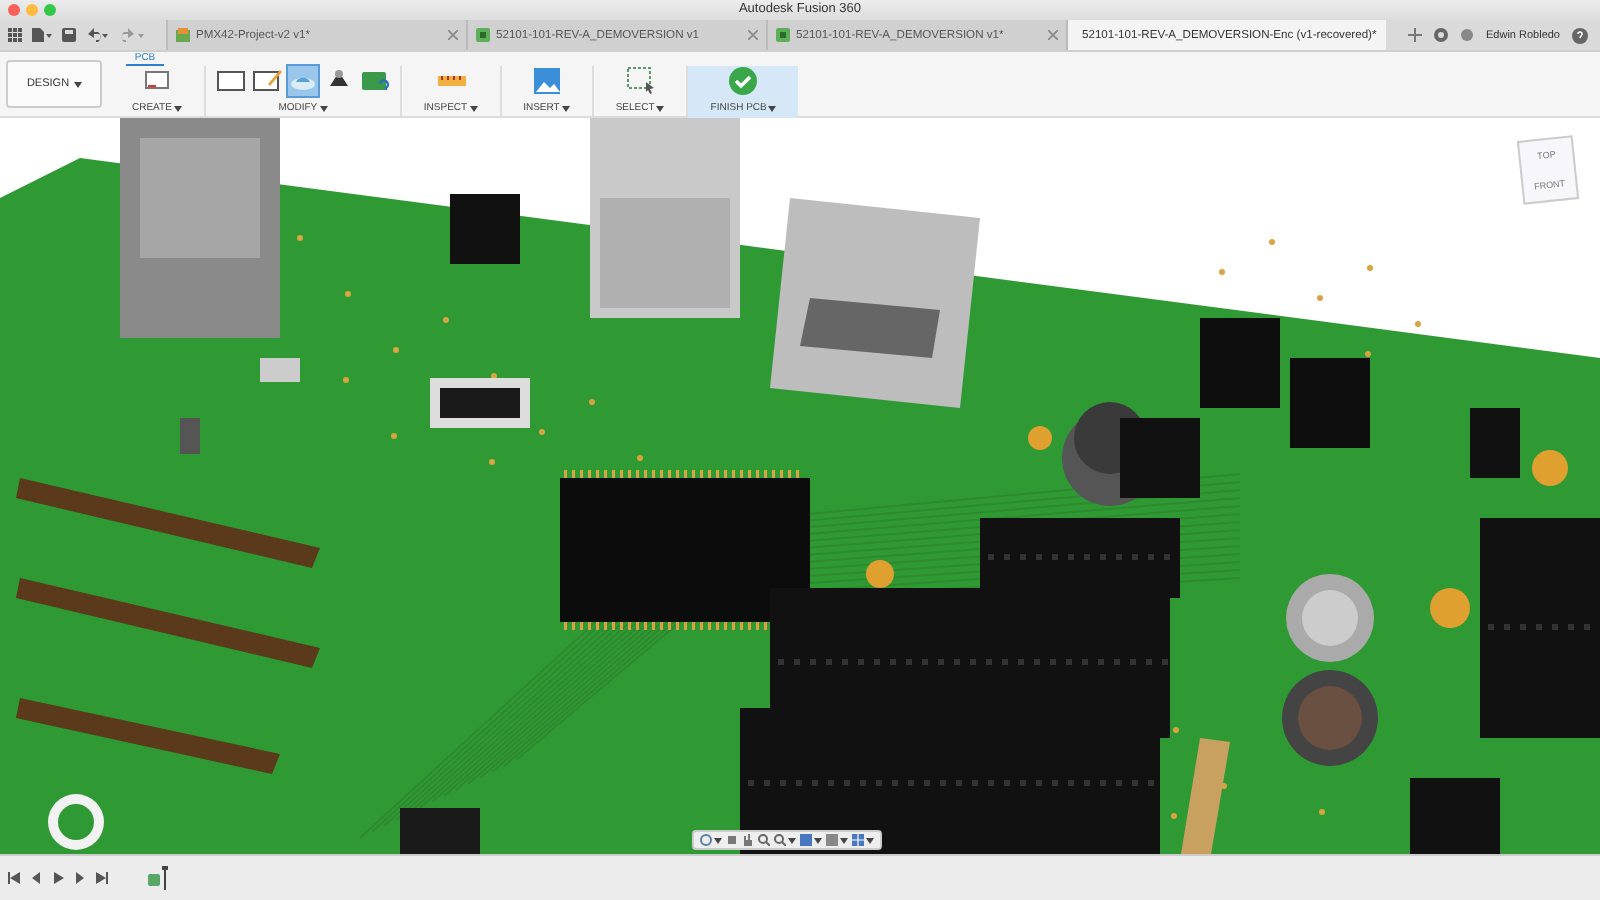 The image size is (1600, 900). What do you see at coordinates (1467, 35) in the screenshot?
I see `notification-icon` at bounding box center [1467, 35].